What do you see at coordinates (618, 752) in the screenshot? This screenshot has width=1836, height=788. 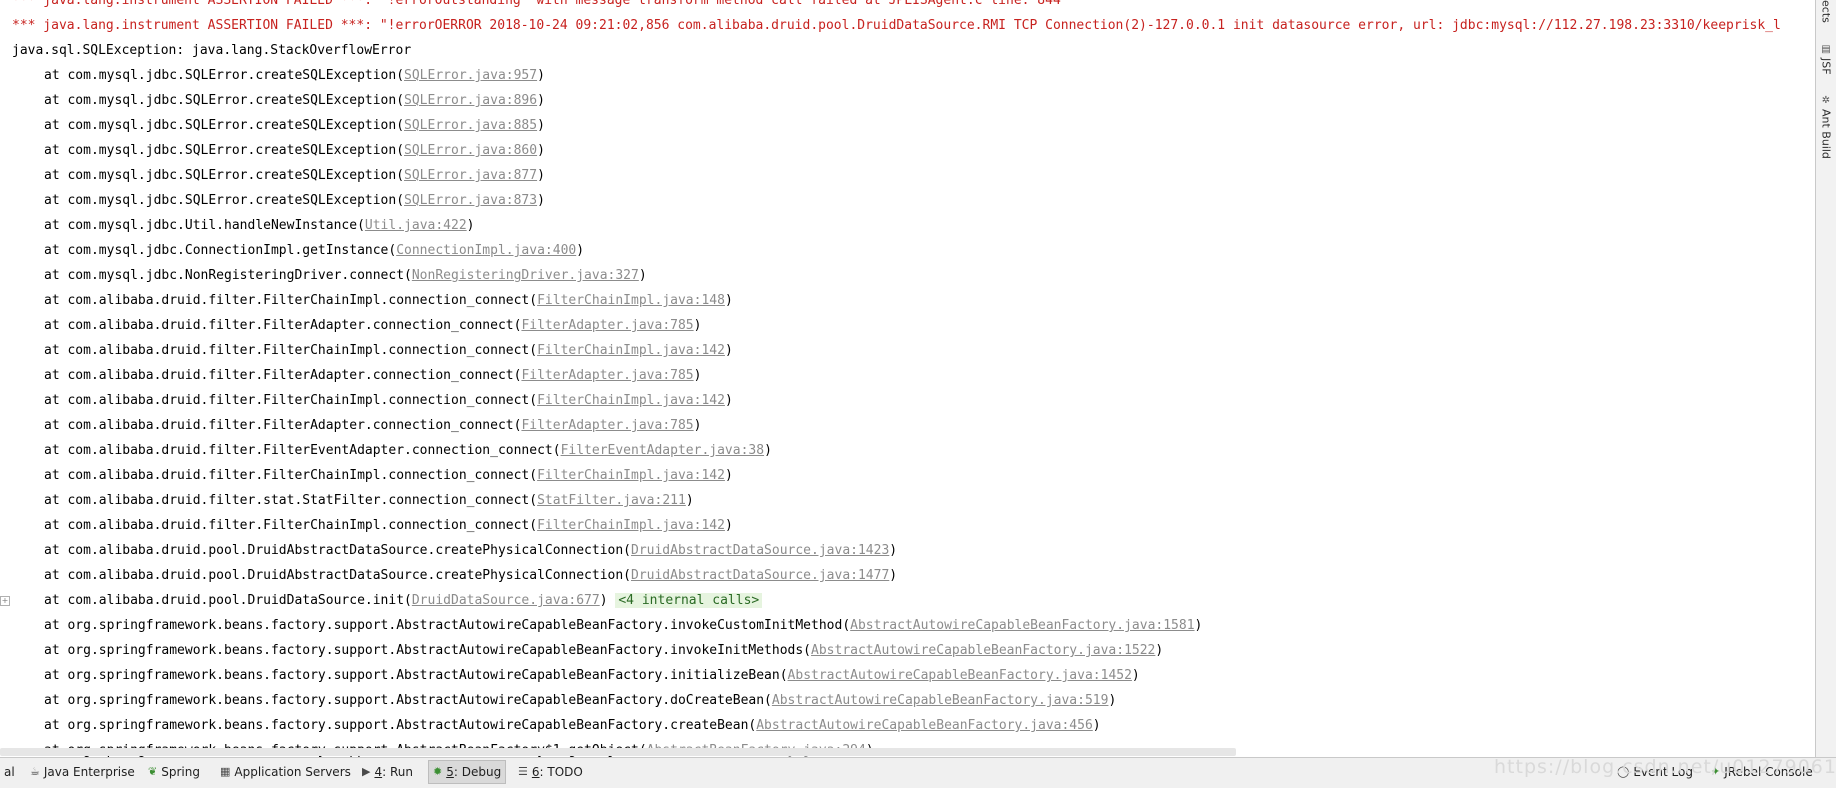 I see `horizontal-scrollbar` at bounding box center [618, 752].